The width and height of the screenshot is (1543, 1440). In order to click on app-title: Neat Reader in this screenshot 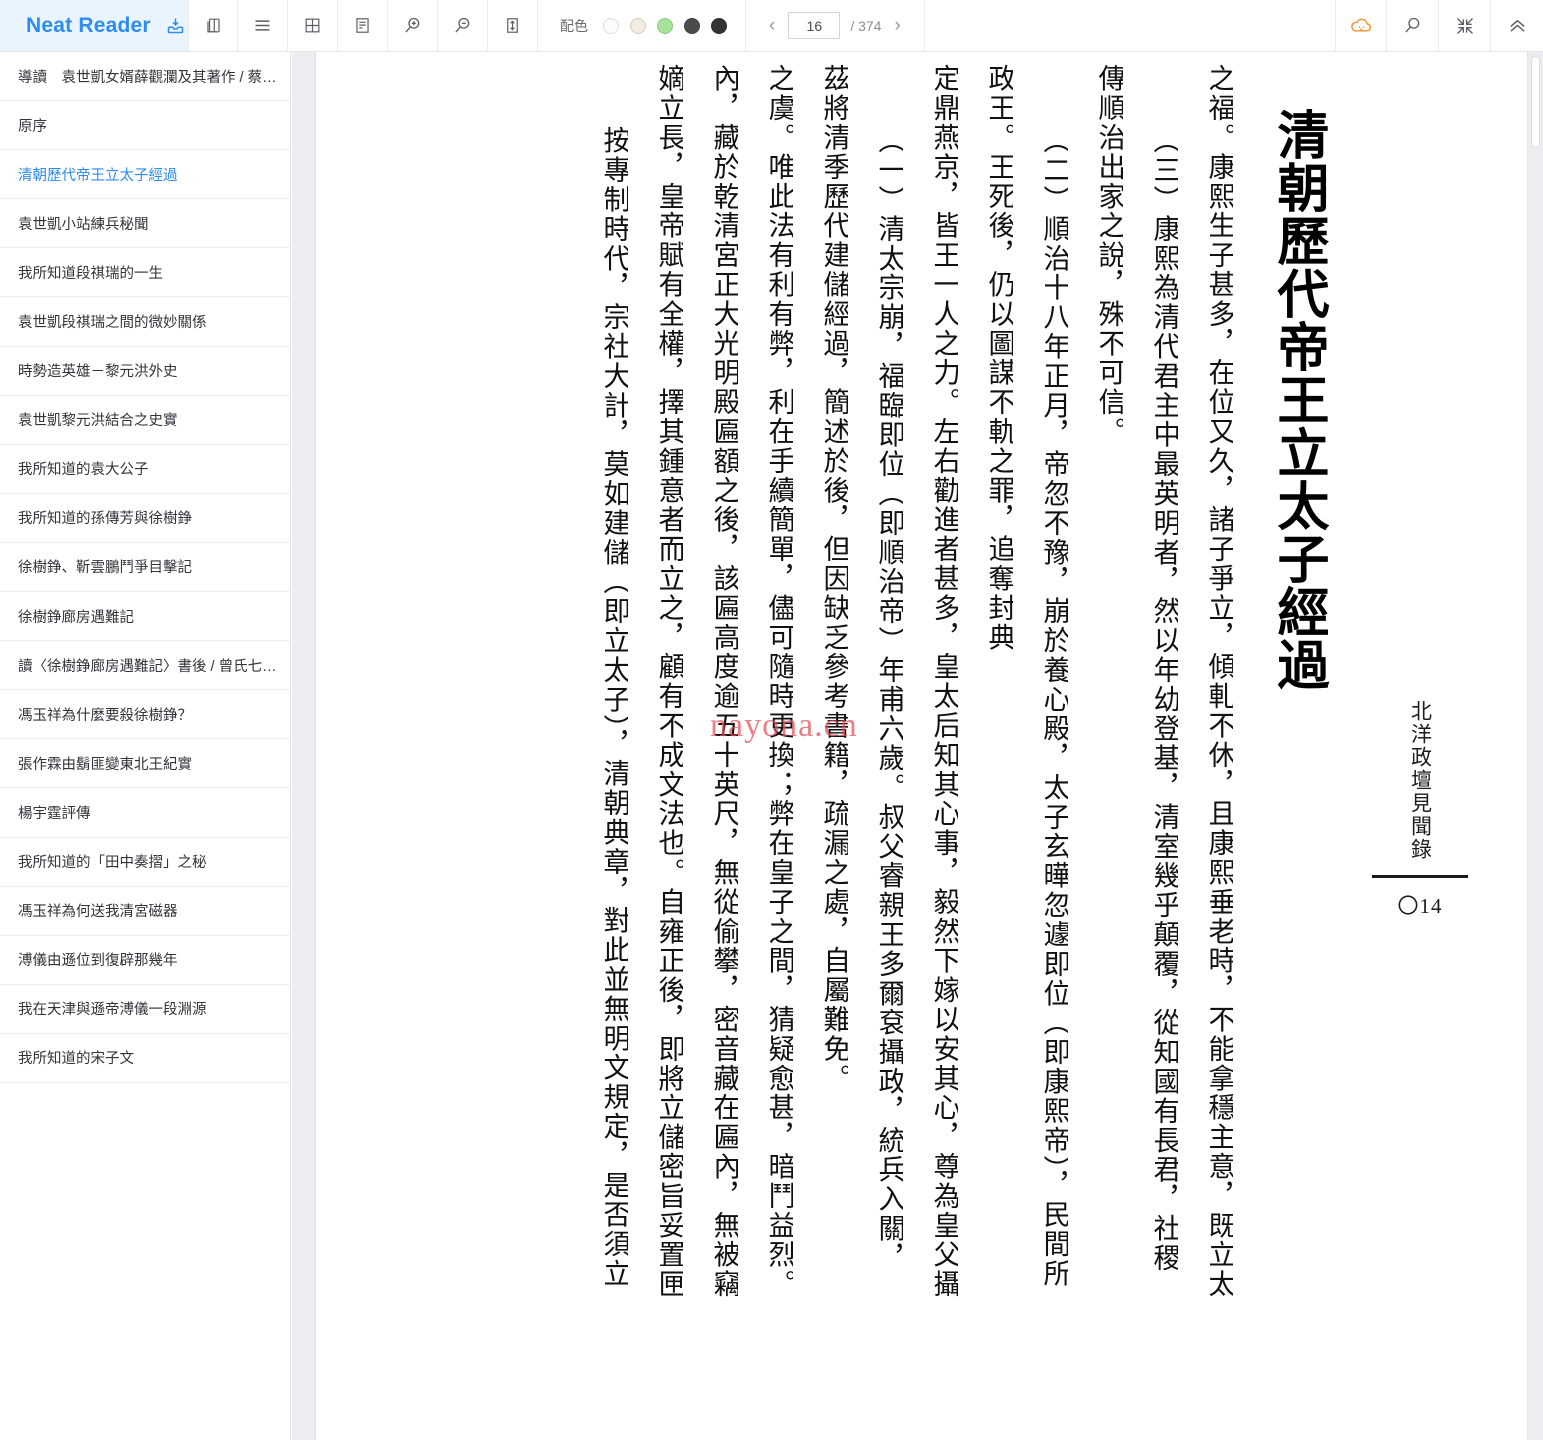, I will do `click(88, 25)`.